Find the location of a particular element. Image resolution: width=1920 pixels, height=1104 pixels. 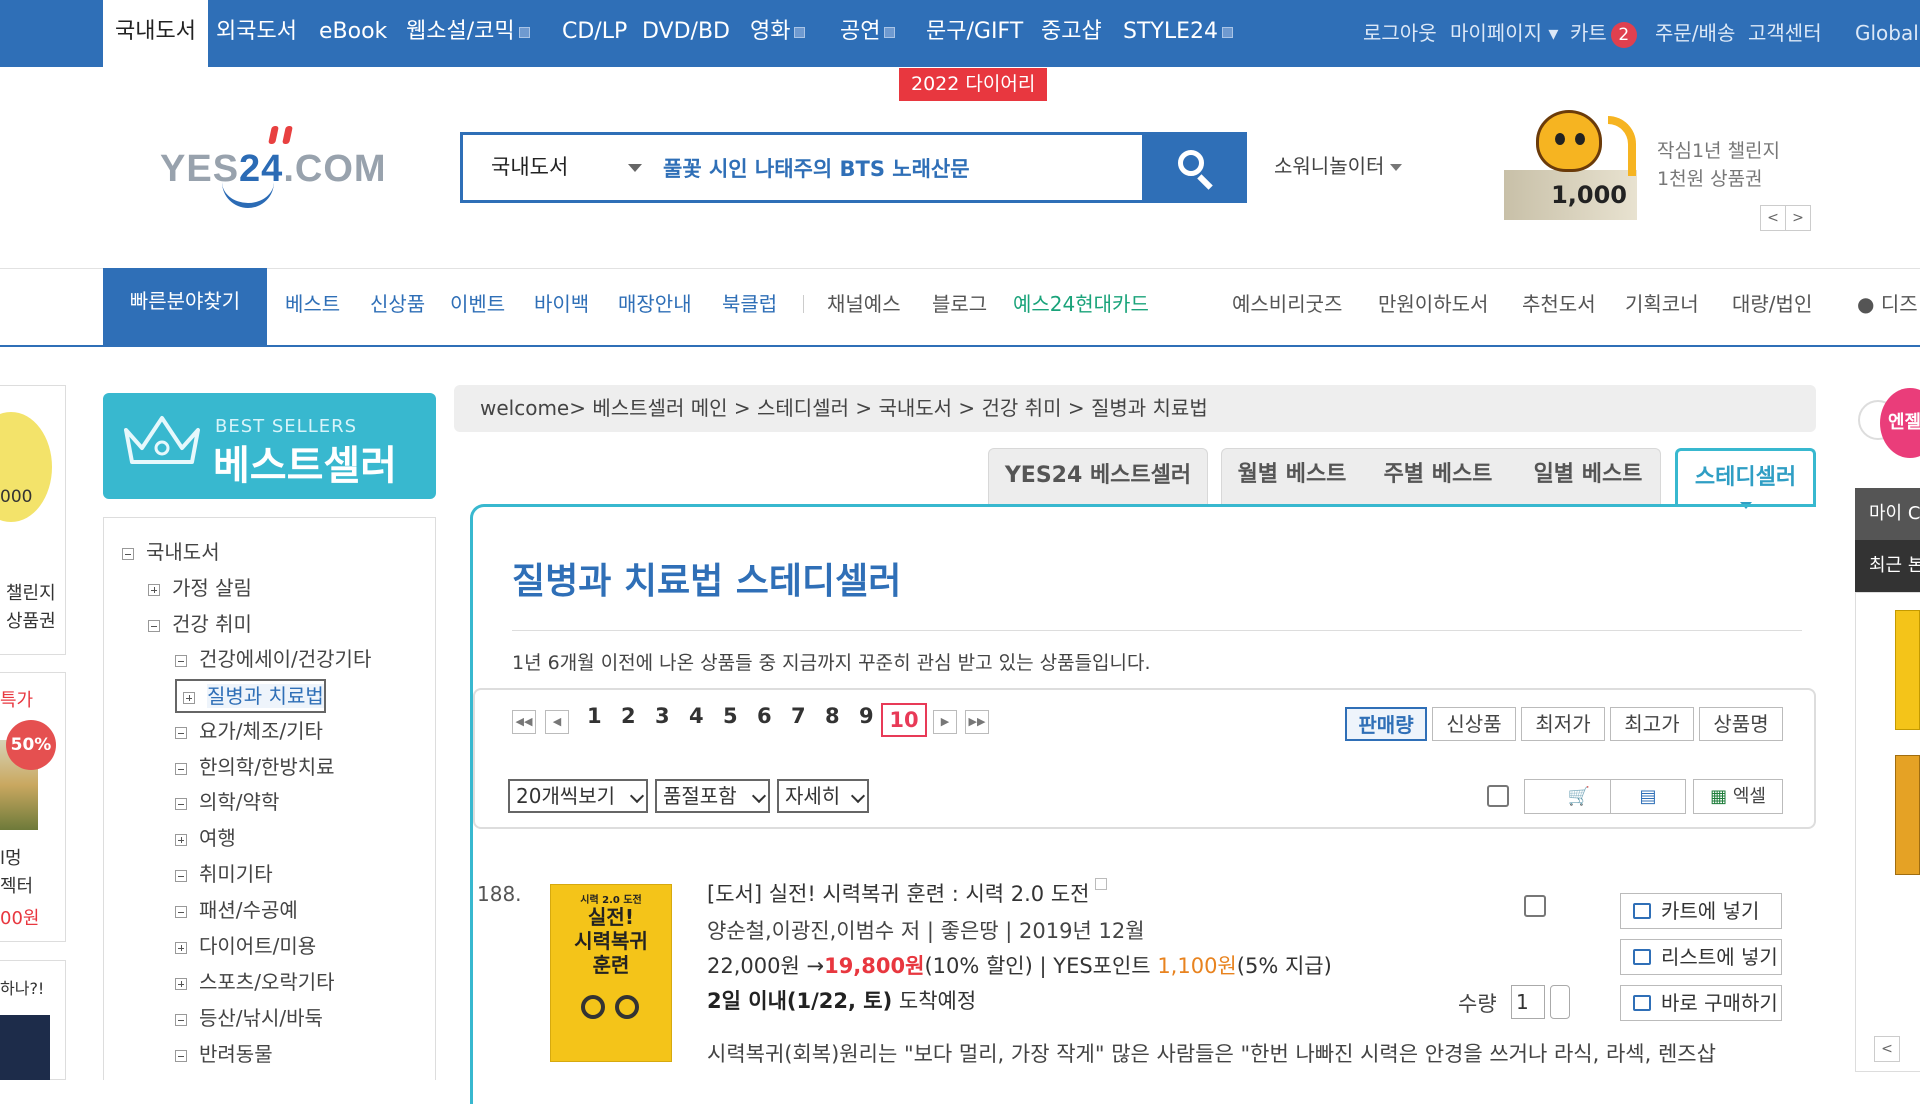

tree-item: 건강 취미 is located at coordinates (200, 622).